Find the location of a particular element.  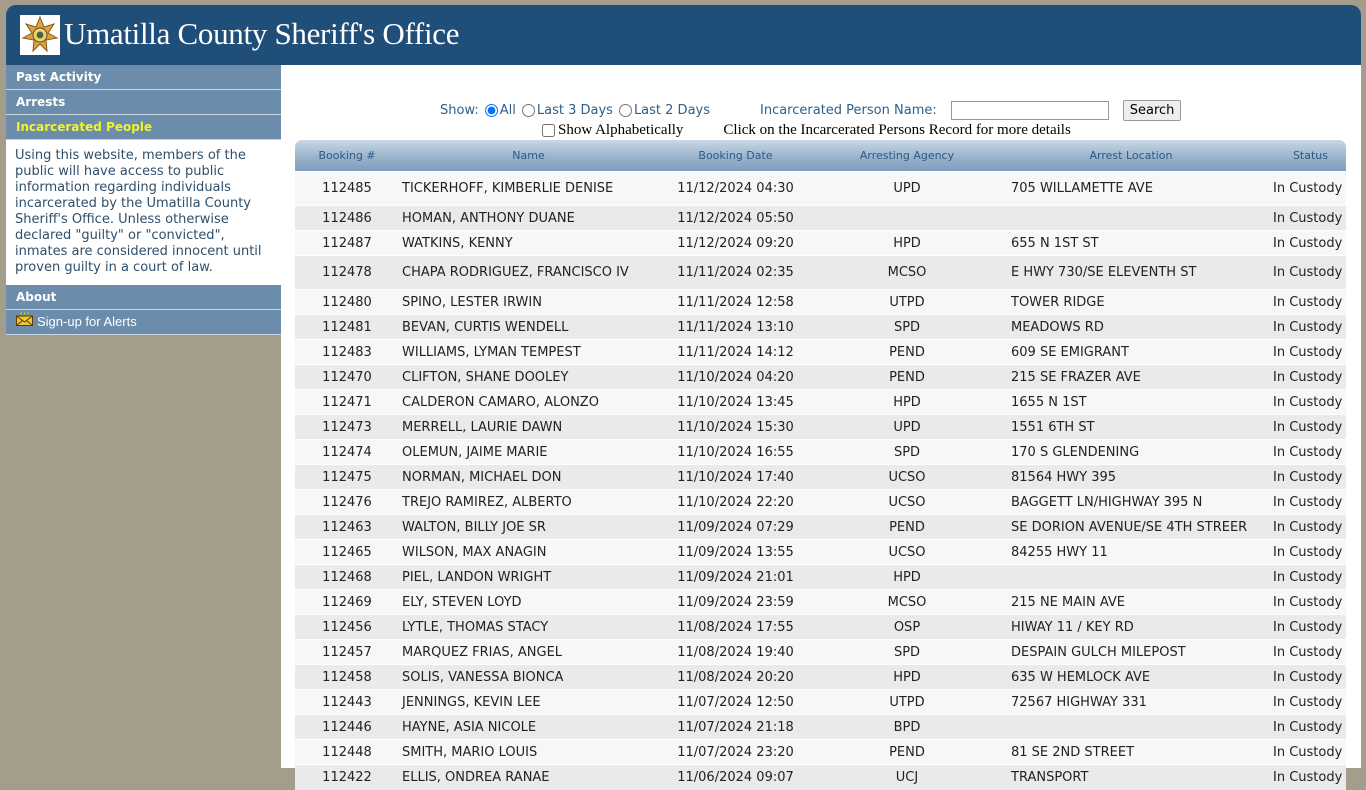

arresting-agency-cell: UCSO is located at coordinates (907, 502).